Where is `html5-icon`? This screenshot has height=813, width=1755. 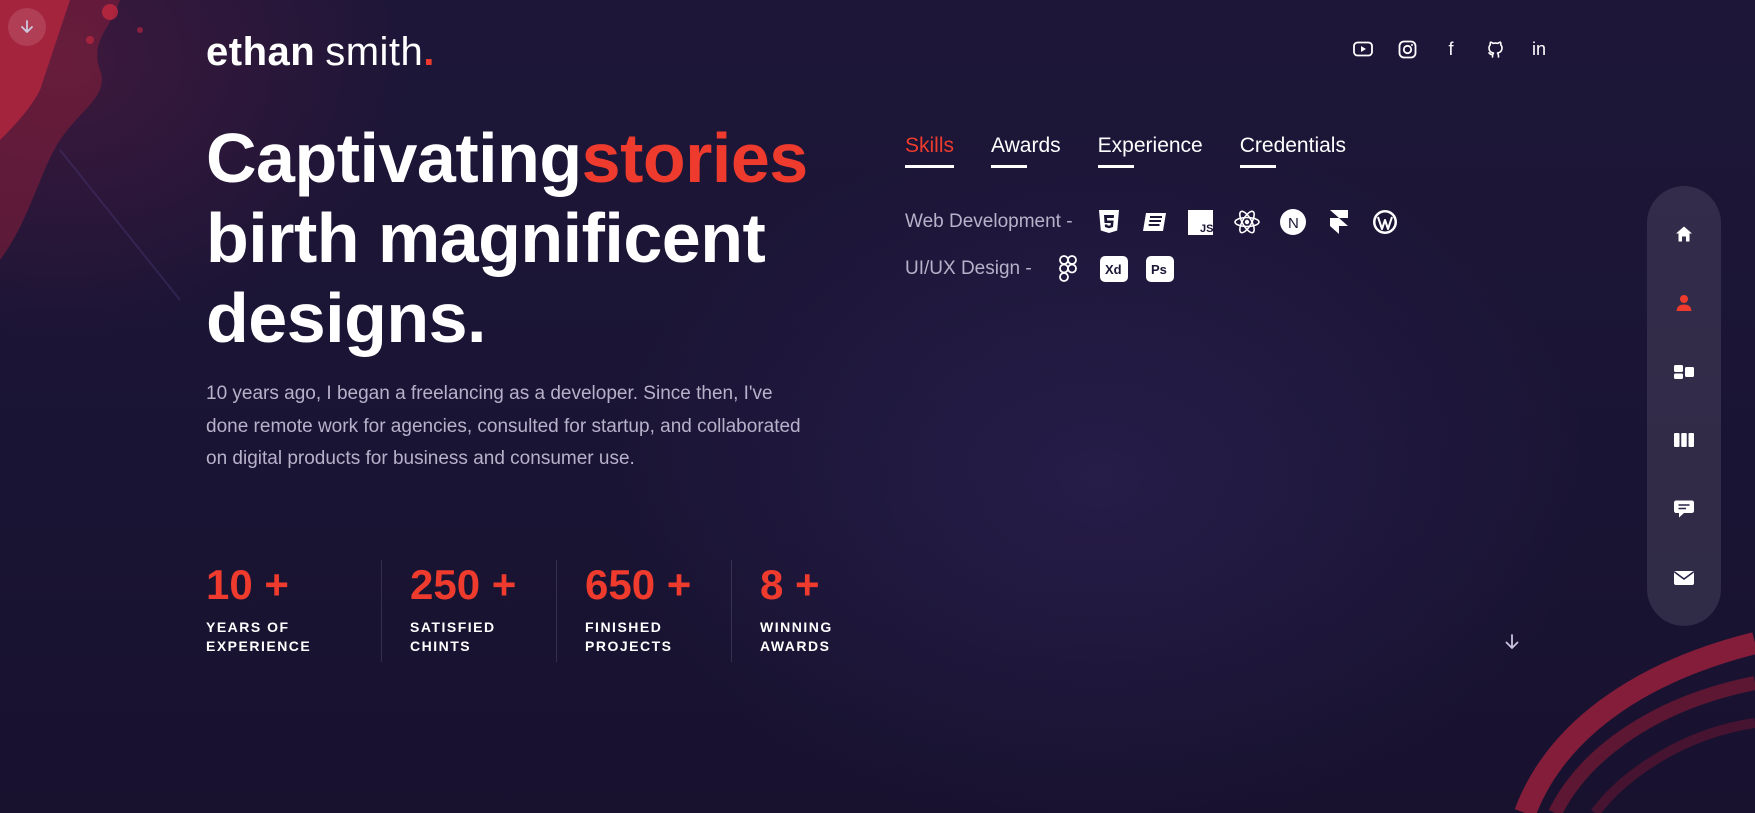 html5-icon is located at coordinates (1109, 222).